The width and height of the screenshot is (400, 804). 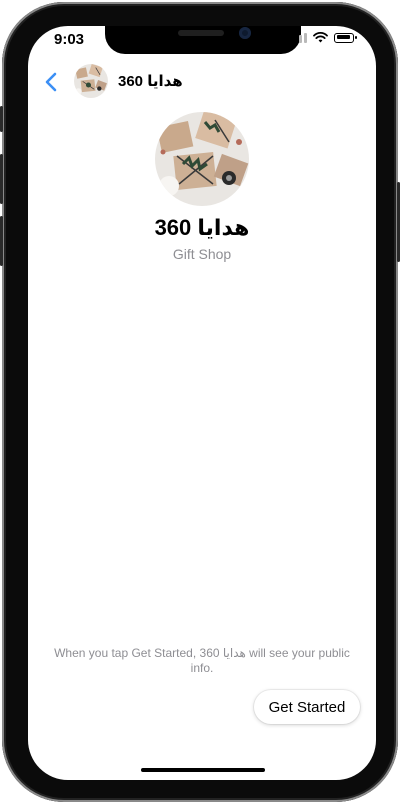 What do you see at coordinates (345, 37) in the screenshot?
I see `battery-icon` at bounding box center [345, 37].